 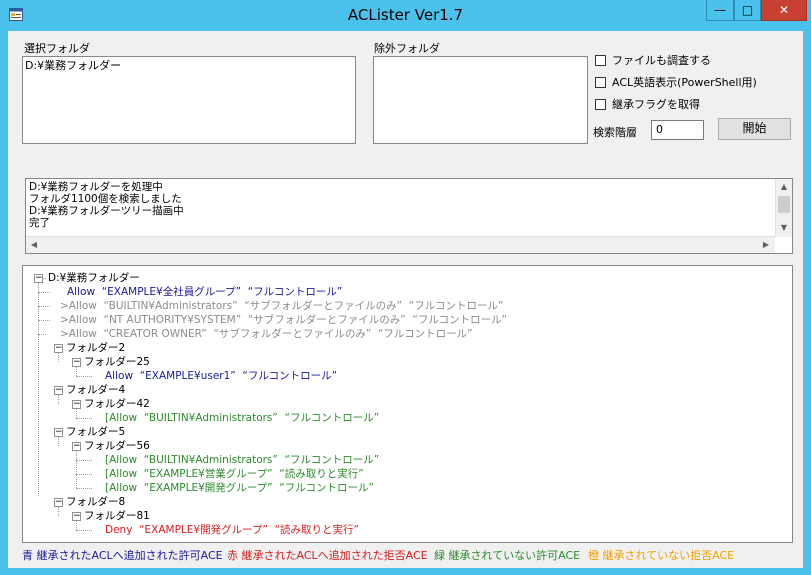 I want to click on legend-orange: 橙 継承されていない拒否ACE, so click(x=661, y=555).